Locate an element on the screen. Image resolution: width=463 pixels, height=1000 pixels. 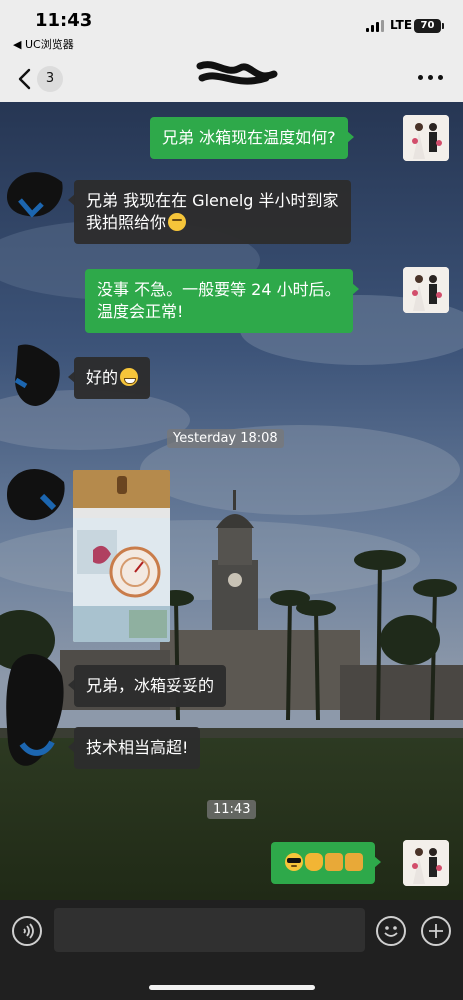
message-outgoing-1: 兄弟 冰箱现在温度如何? is located at coordinates (252, 138).